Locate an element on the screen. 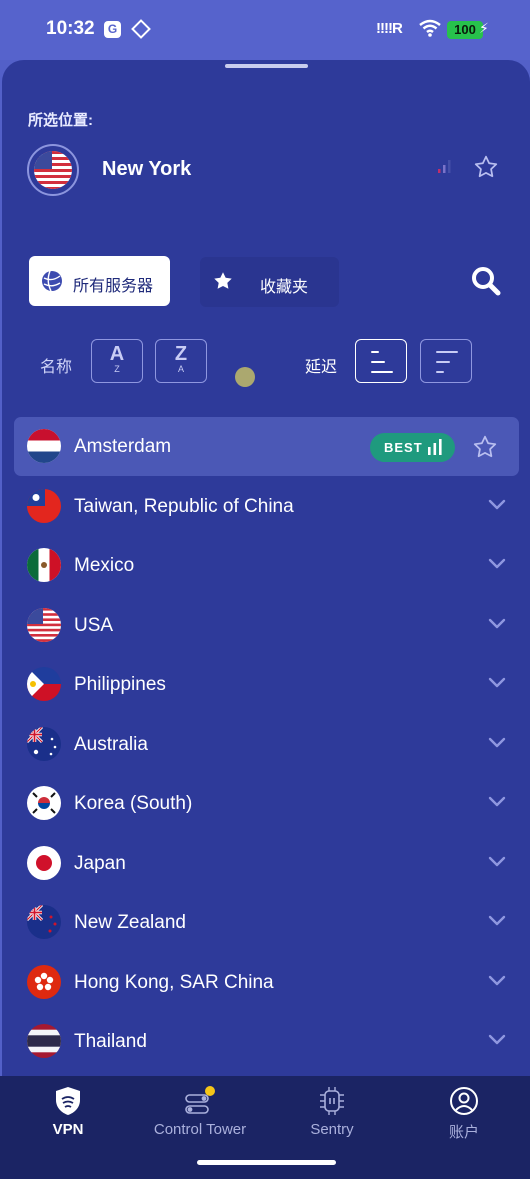 Image resolution: width=530 pixels, height=1179 pixels. japan-flag-icon is located at coordinates (44, 862).